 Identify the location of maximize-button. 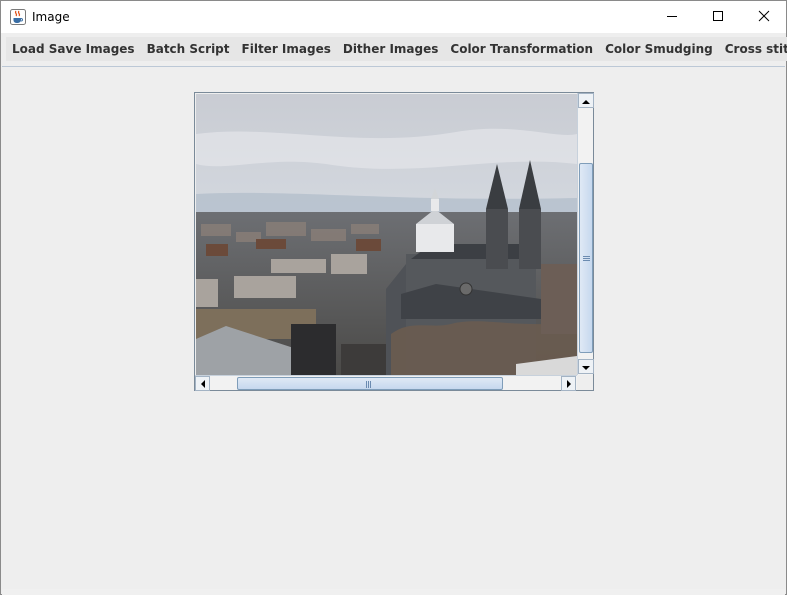
(718, 17).